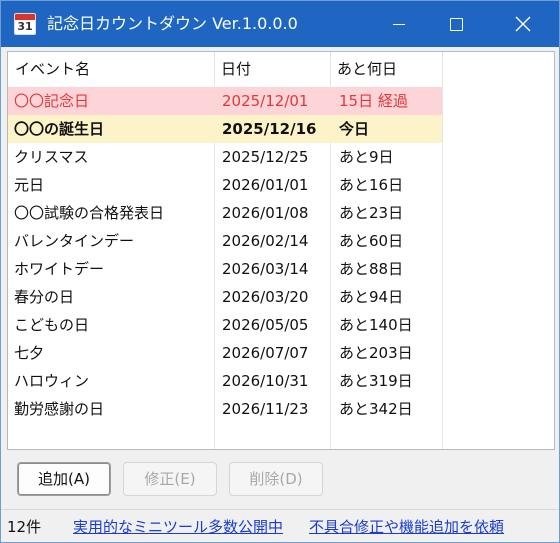 Image resolution: width=560 pixels, height=543 pixels. I want to click on minimize-icon, so click(399, 24).